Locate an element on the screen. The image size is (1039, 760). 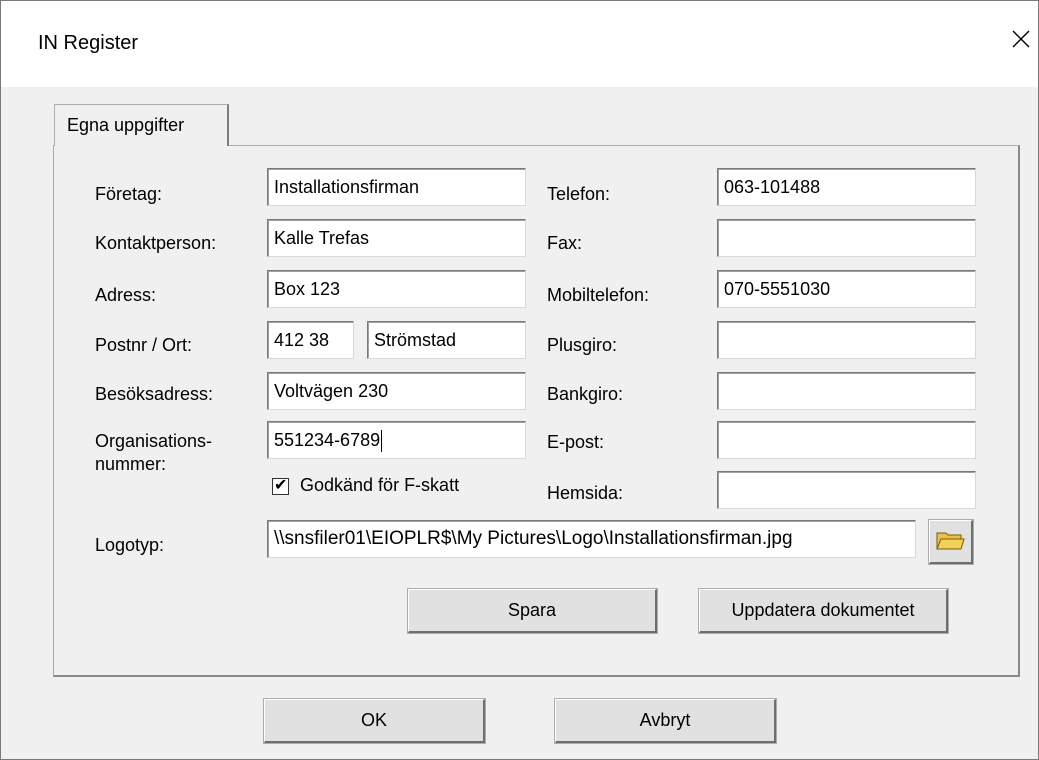
kontaktperson-input: Kalle Trefas is located at coordinates (396, 238).